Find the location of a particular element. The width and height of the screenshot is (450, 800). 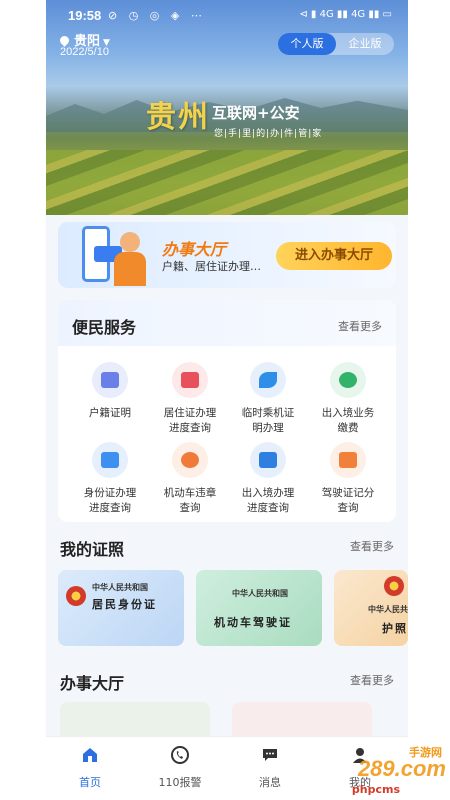

location-pin-icon is located at coordinates (64, 40).